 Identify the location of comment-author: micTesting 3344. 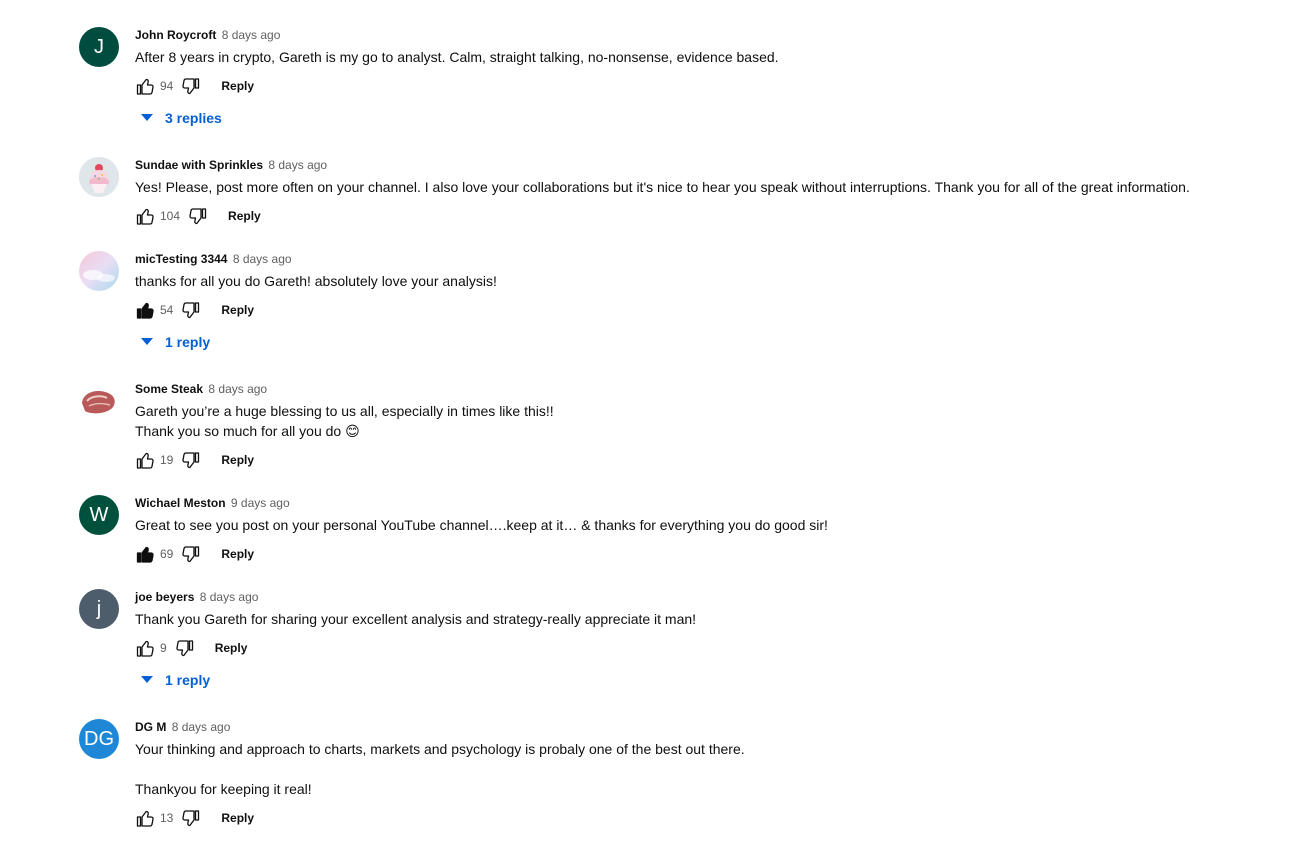
(181, 259).